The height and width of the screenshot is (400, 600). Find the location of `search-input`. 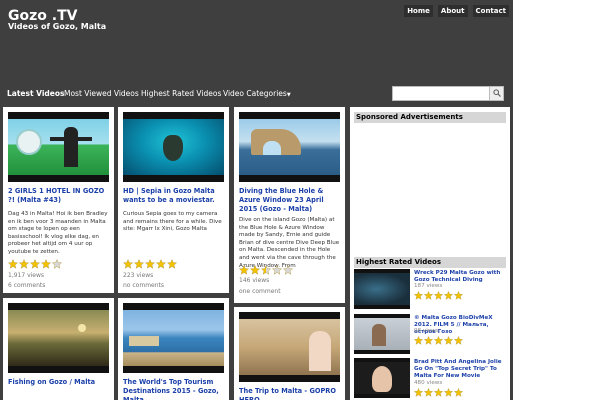

search-input is located at coordinates (441, 93).